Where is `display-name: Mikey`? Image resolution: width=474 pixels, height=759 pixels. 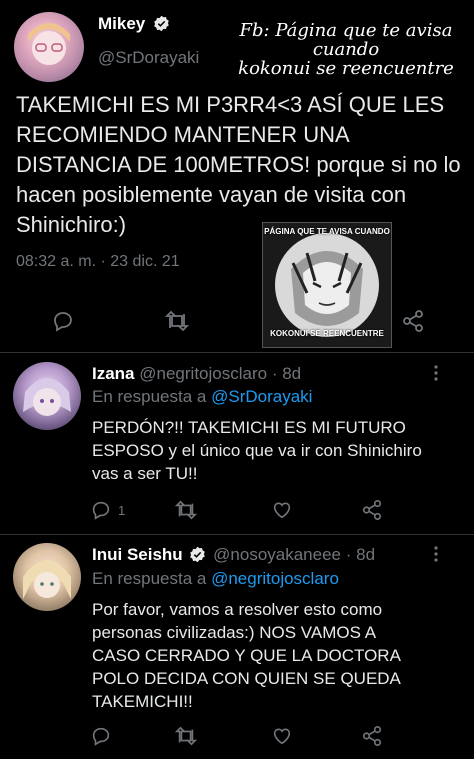 display-name: Mikey is located at coordinates (121, 23).